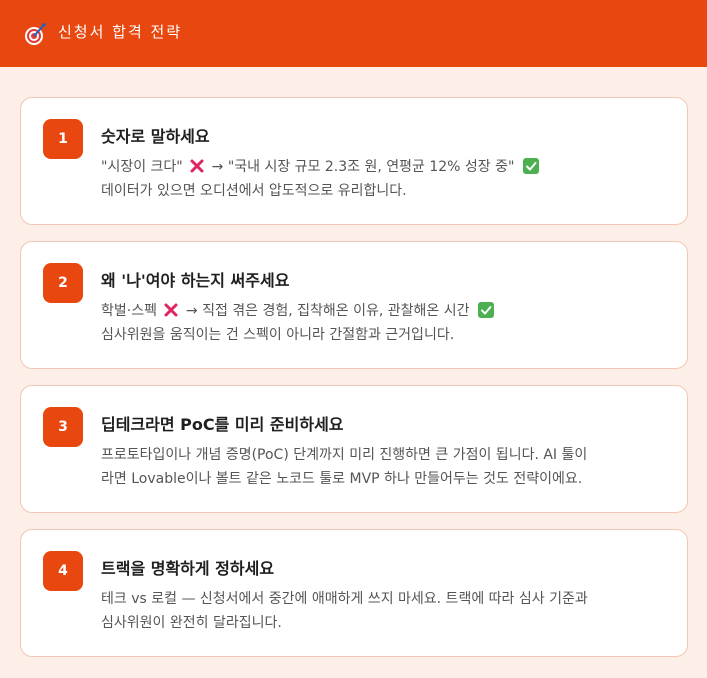 The width and height of the screenshot is (707, 678). I want to click on page-title: 신청서 합격 전략, so click(120, 32).